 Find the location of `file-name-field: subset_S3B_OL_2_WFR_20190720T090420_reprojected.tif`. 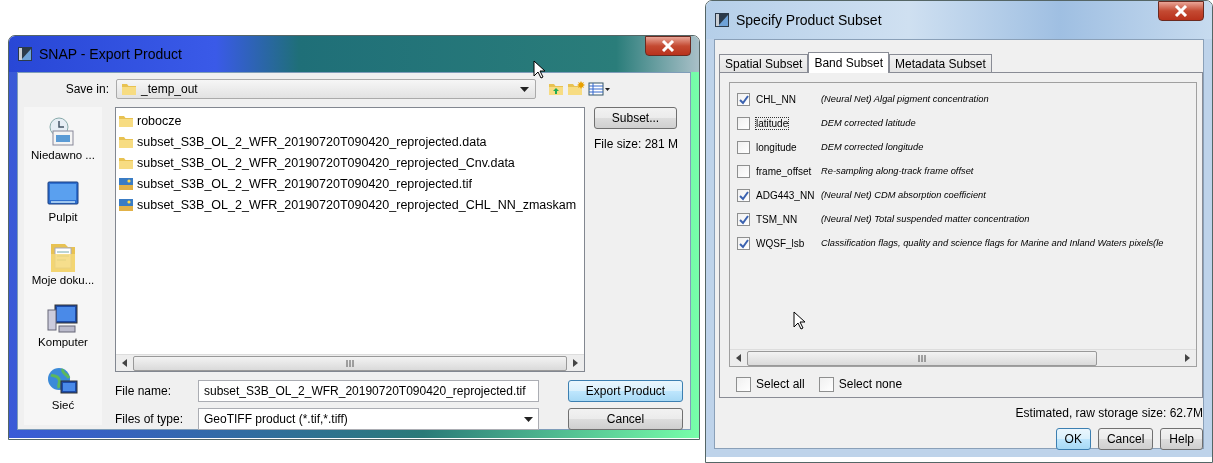

file-name-field: subset_S3B_OL_2_WFR_20190720T090420_reprojected.tif is located at coordinates (368, 391).